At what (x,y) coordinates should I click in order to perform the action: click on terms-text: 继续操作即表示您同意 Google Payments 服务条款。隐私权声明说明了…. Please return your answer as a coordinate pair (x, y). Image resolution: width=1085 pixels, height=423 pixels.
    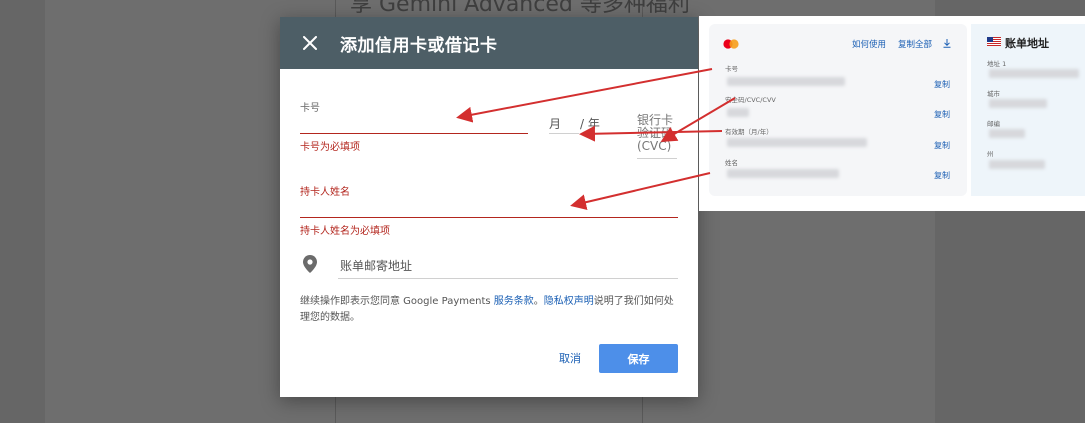
    Looking at the image, I should click on (490, 310).